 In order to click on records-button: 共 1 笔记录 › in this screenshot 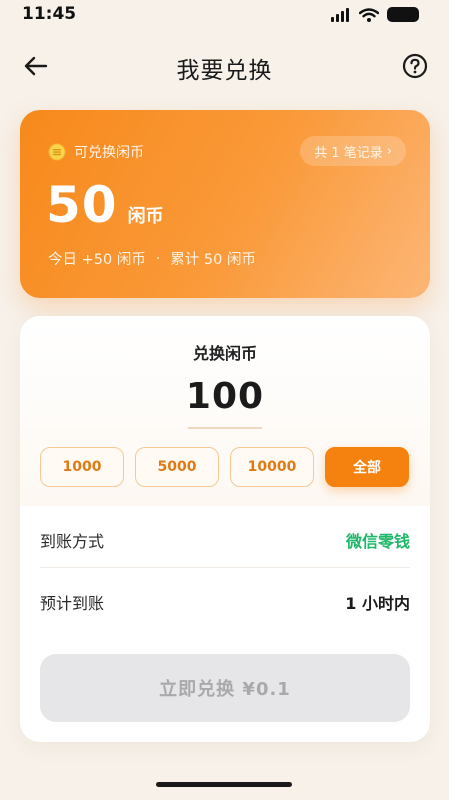, I will do `click(353, 151)`.